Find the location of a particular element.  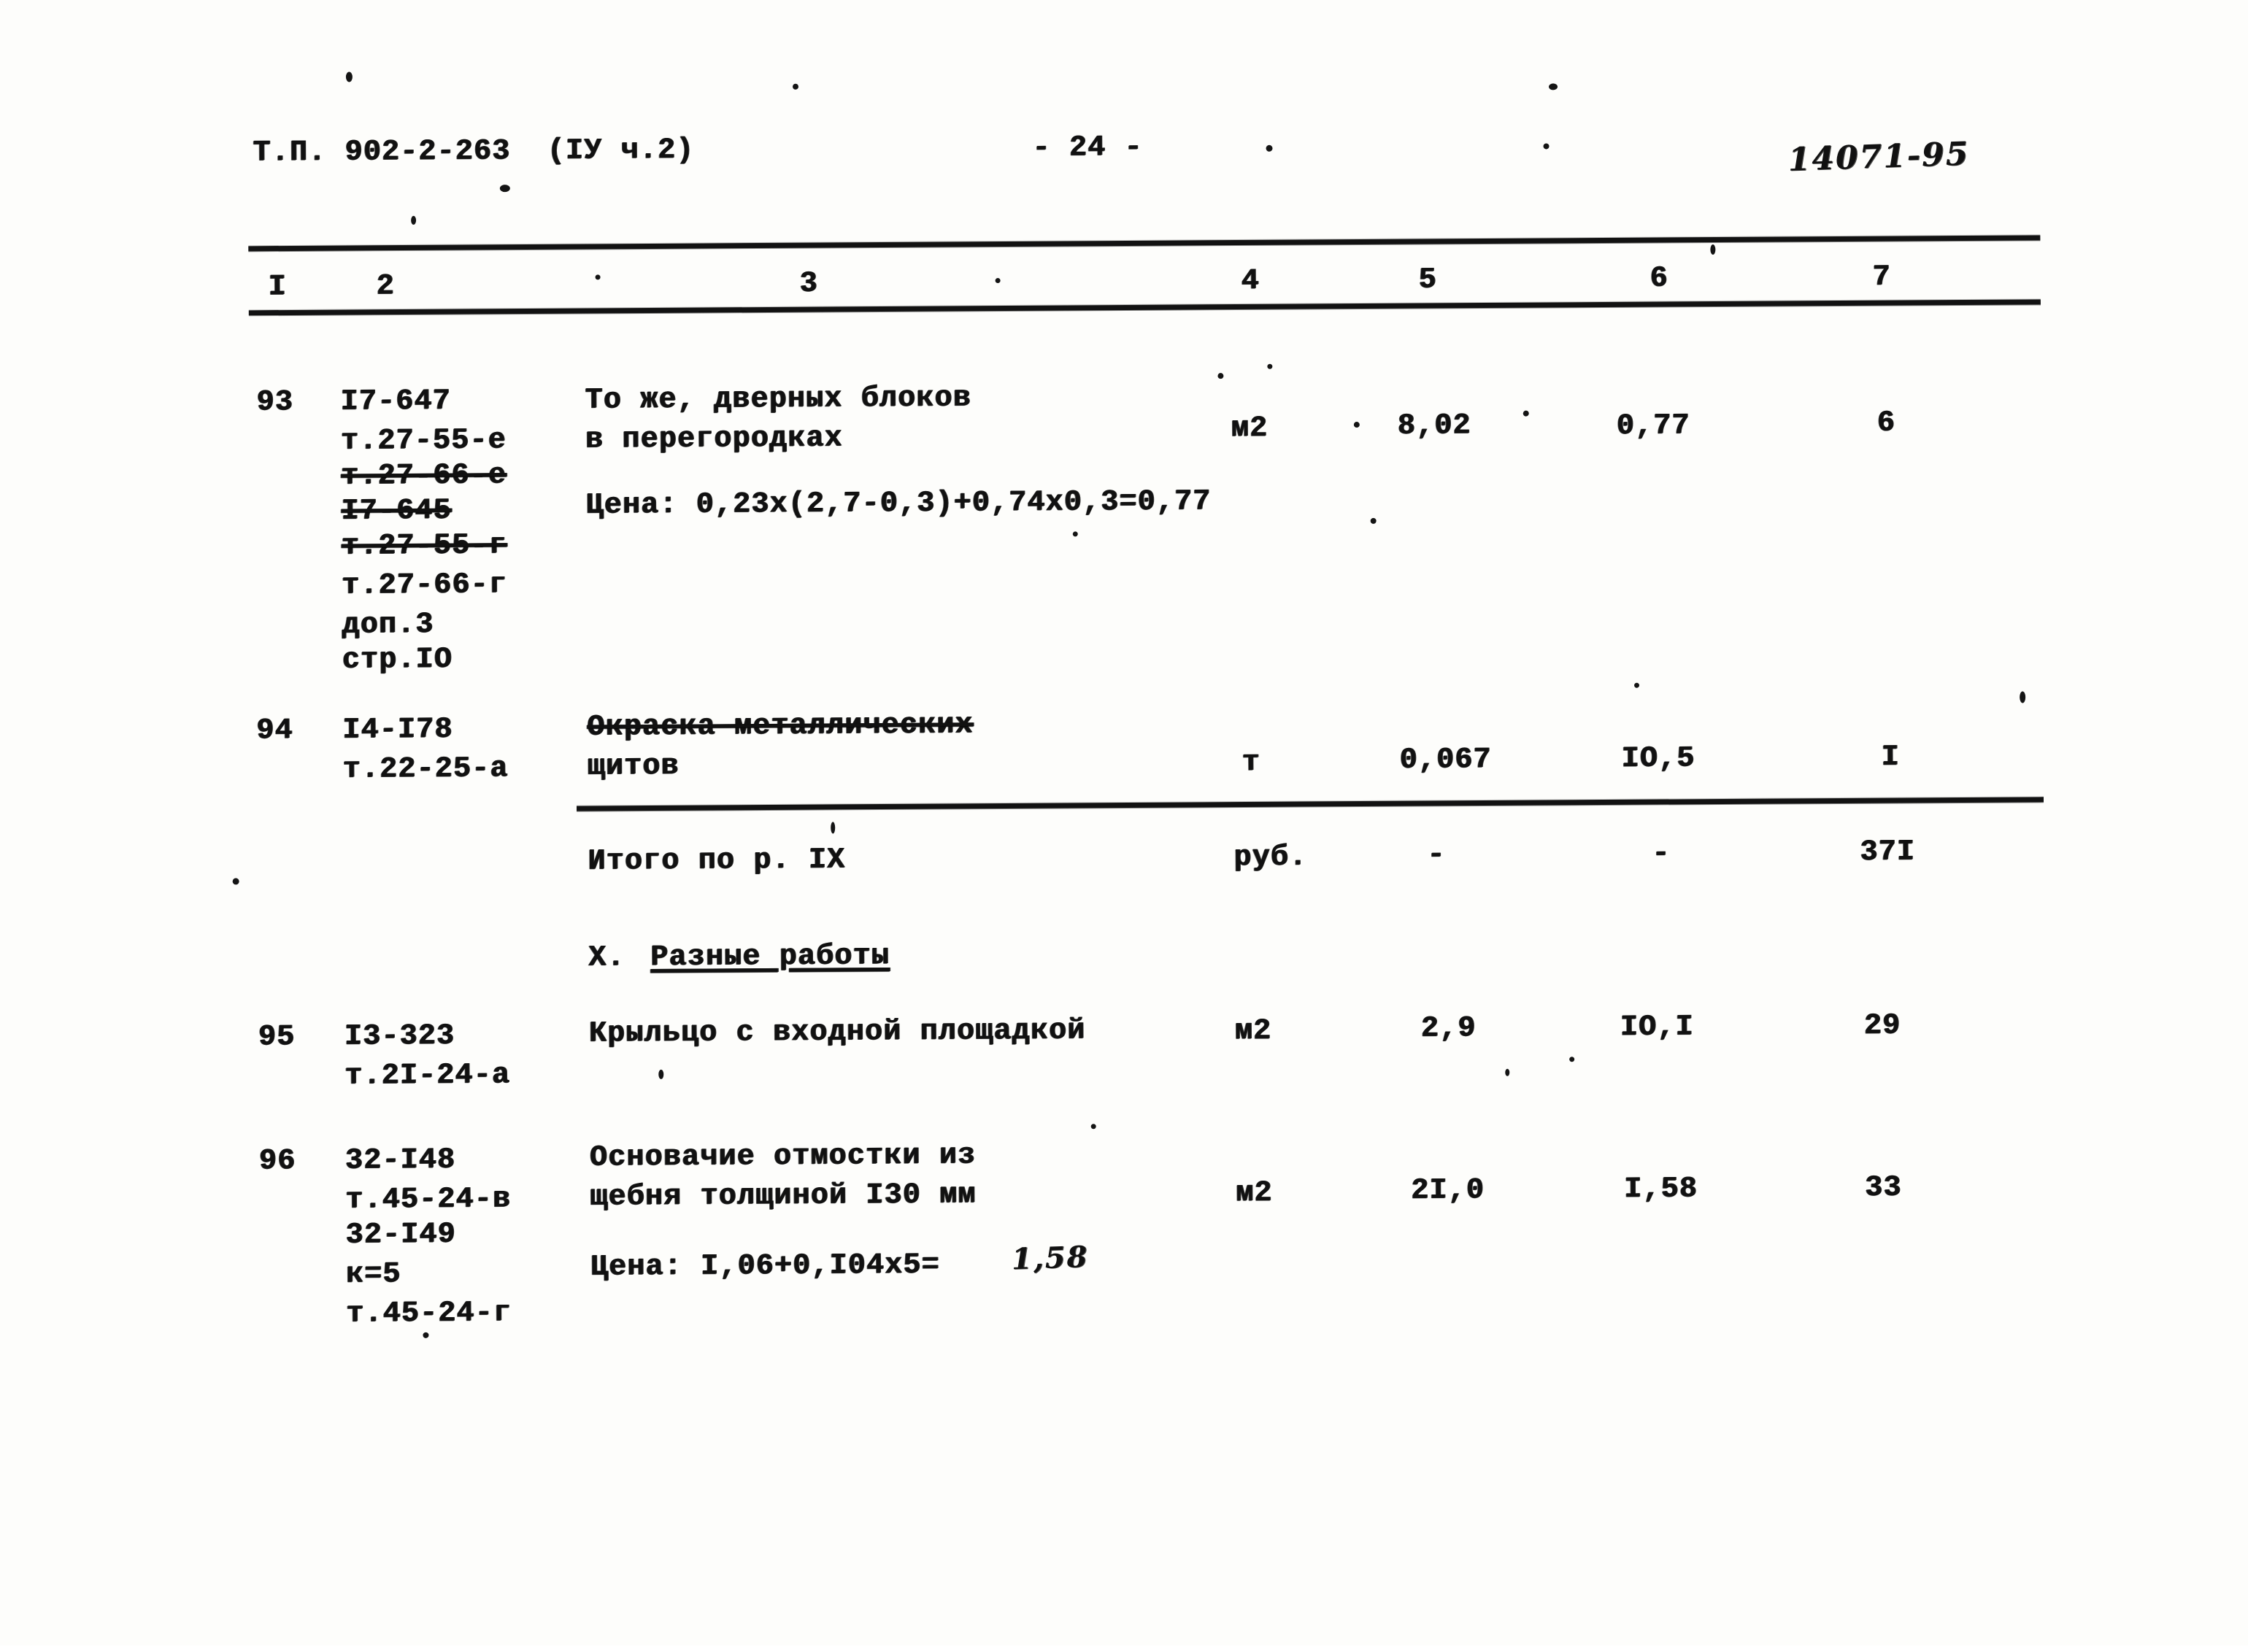

header-rule-bottom is located at coordinates (1144, 307).